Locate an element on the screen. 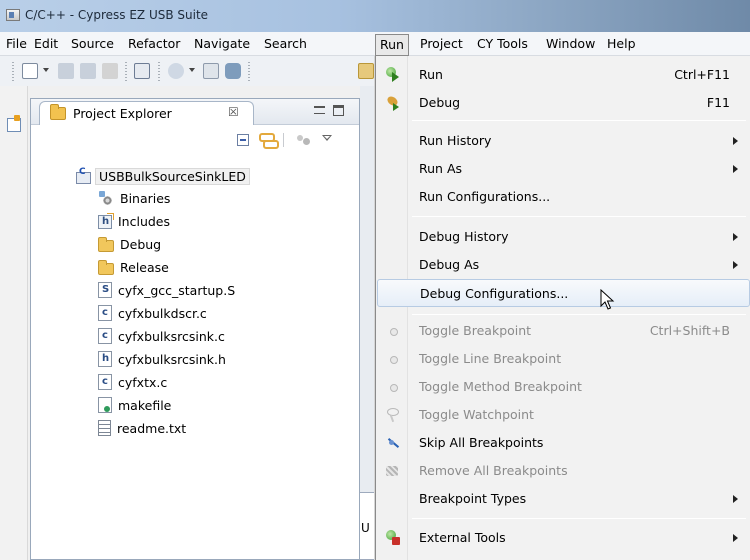  tree-item-label: makefile is located at coordinates (145, 405).